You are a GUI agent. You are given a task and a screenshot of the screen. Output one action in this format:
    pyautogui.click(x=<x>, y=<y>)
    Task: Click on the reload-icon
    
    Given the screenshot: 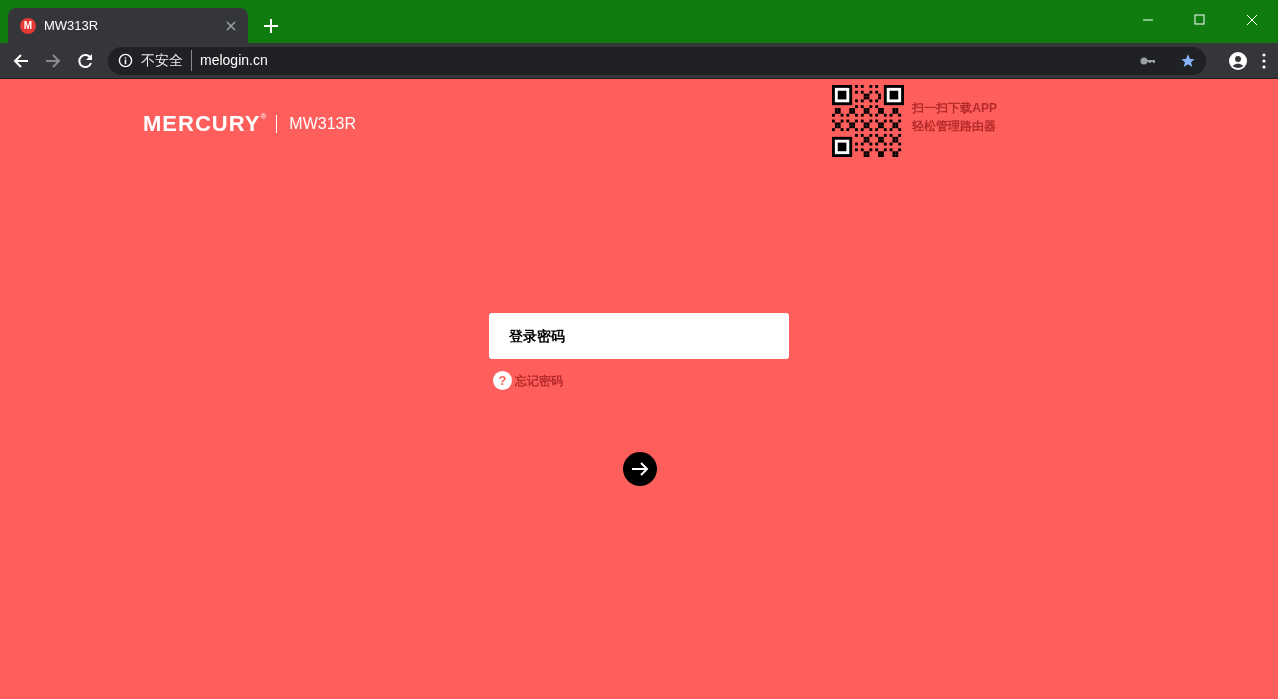 What is the action you would take?
    pyautogui.click(x=85, y=60)
    